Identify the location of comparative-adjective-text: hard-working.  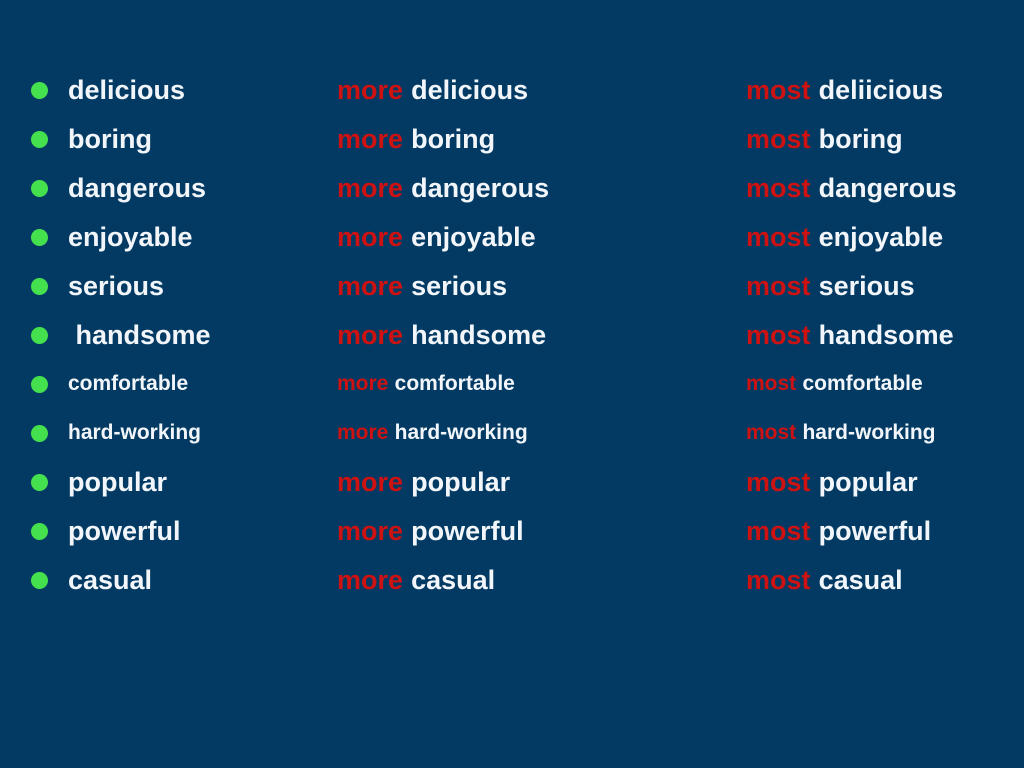
(461, 433).